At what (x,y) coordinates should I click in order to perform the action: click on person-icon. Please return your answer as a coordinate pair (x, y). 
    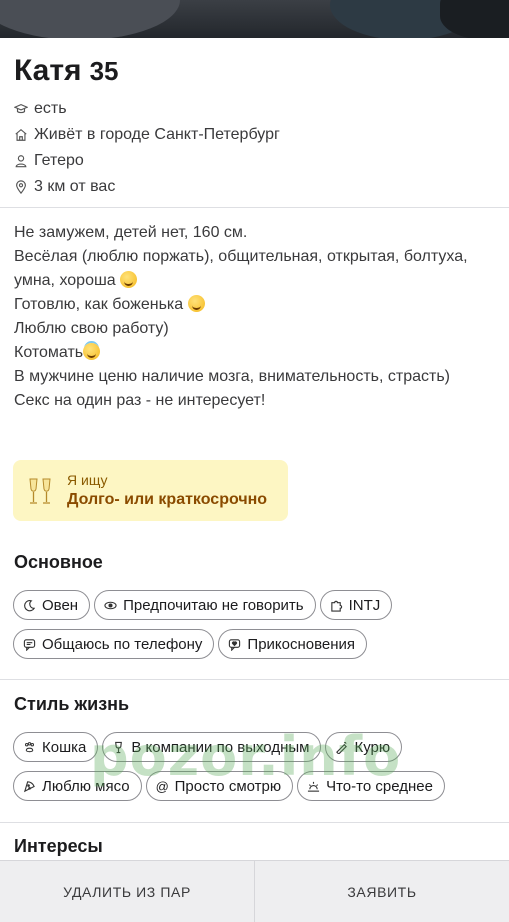
    Looking at the image, I should click on (21, 161).